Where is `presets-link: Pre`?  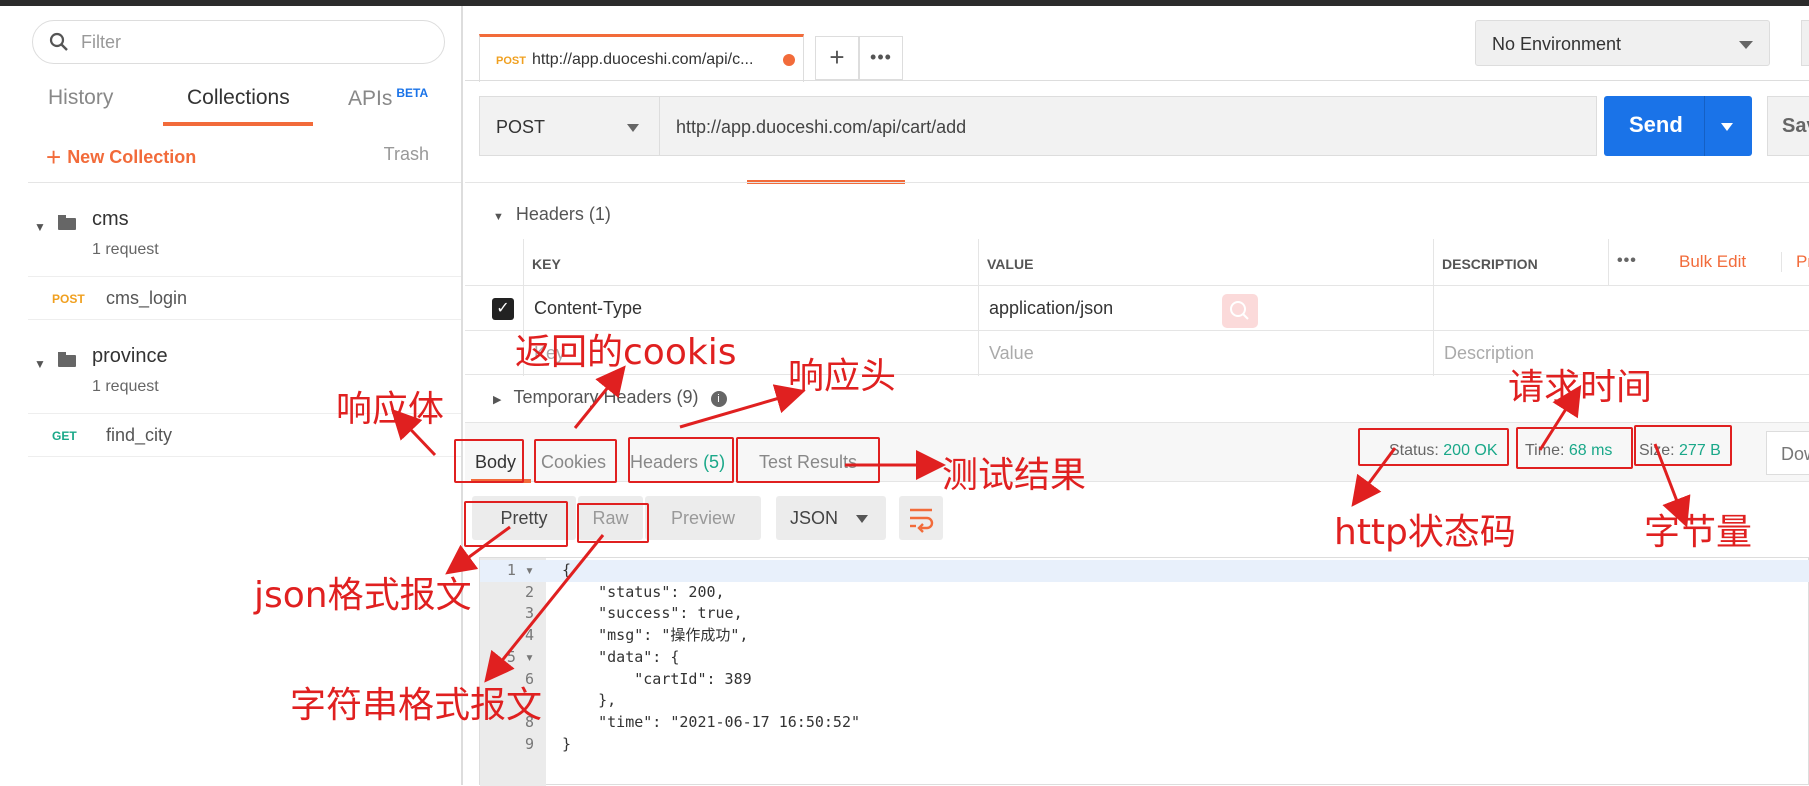 presets-link: Pre is located at coordinates (1795, 262).